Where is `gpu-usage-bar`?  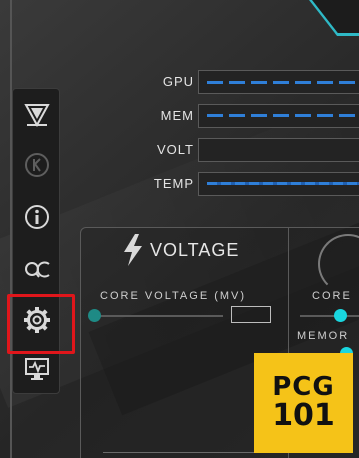
gpu-usage-bar is located at coordinates (278, 82).